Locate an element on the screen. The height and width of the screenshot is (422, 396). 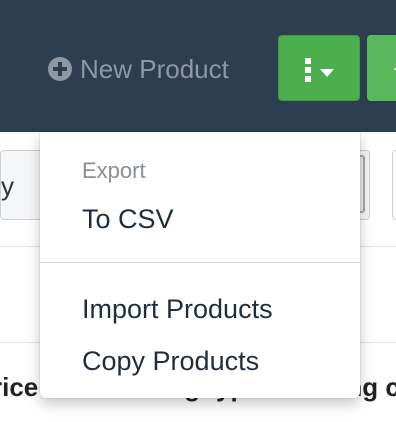
secondary-green-button is located at coordinates (381, 68).